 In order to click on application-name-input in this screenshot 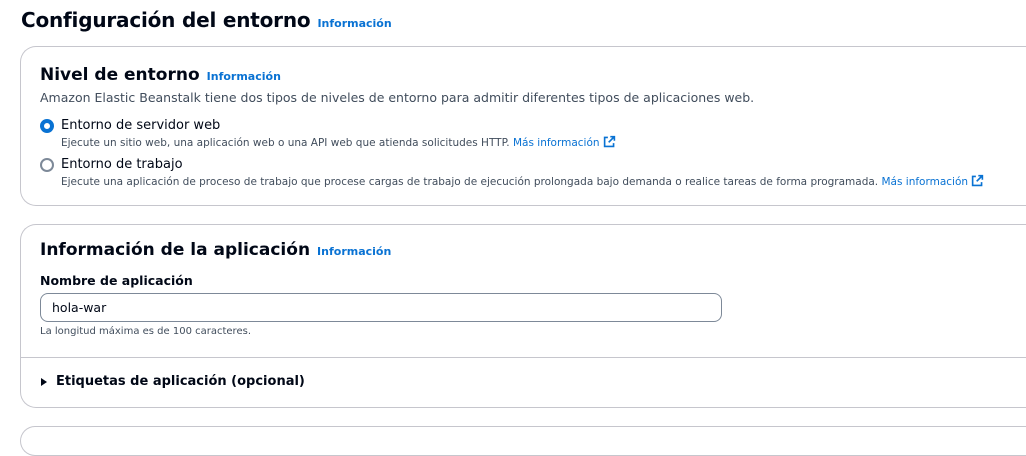, I will do `click(381, 307)`.